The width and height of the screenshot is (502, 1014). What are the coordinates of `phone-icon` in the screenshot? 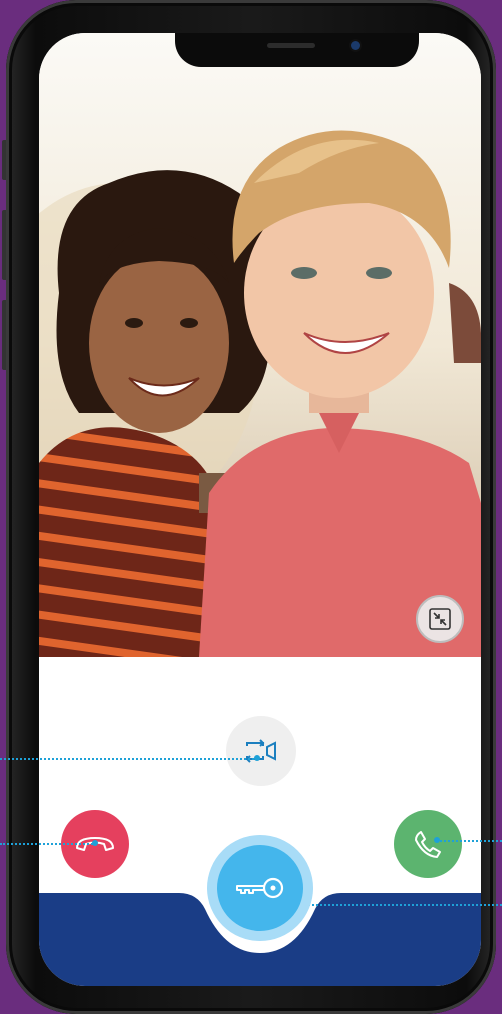 It's located at (428, 844).